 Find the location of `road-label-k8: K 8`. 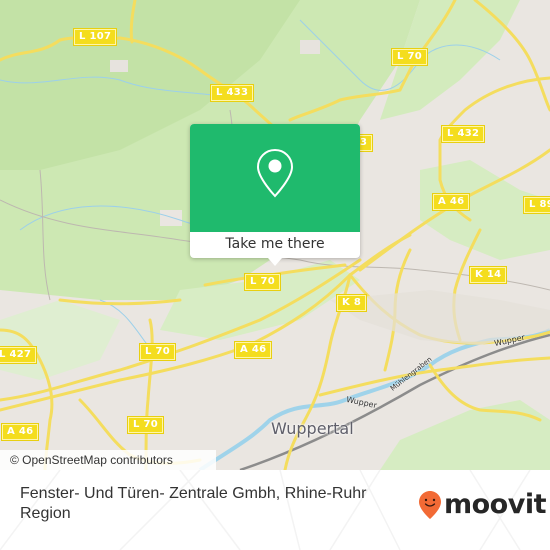

road-label-k8: K 8 is located at coordinates (351, 303).